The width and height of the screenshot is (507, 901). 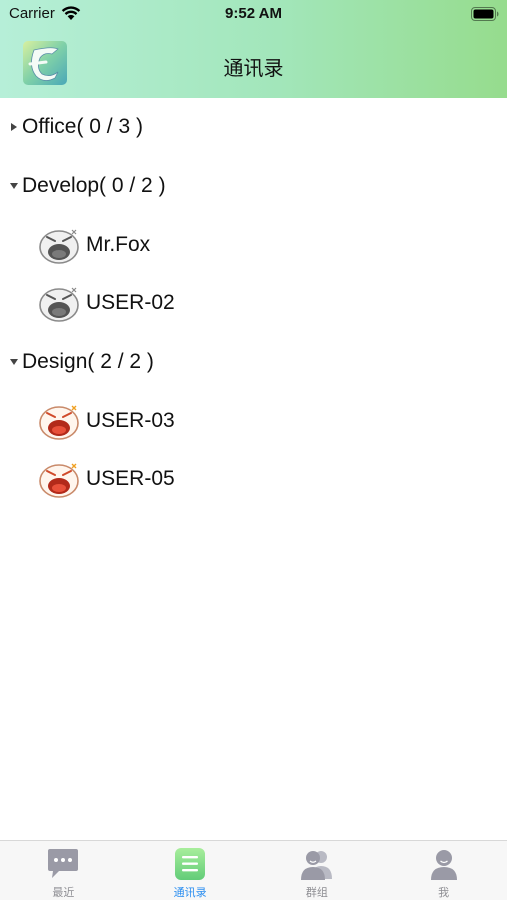 I want to click on status-bar: Carrier 9:52 AM, so click(x=253, y=14).